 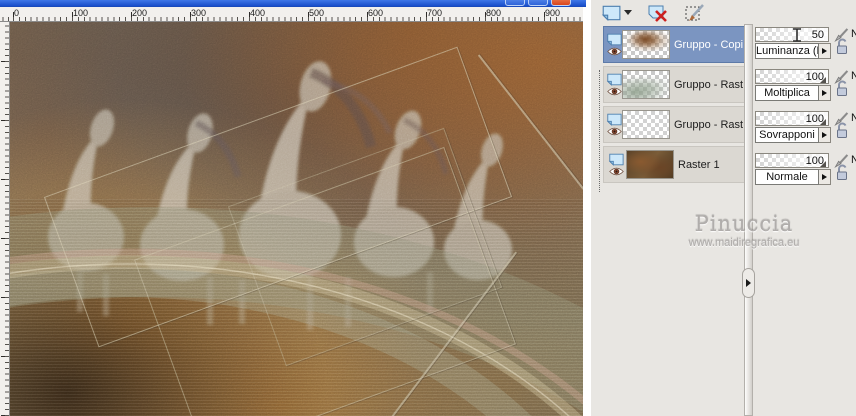 I want to click on layer-row-gruppo-copia: Gruppo - Copia diRa, so click(x=674, y=44).